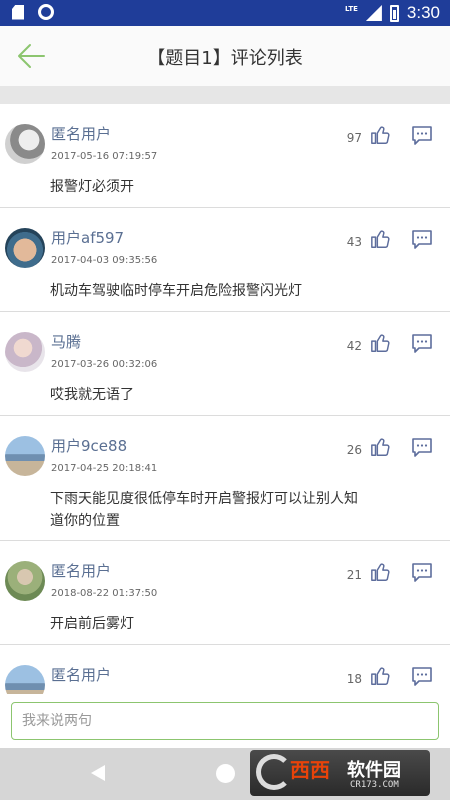 This screenshot has width=450, height=800. What do you see at coordinates (374, 770) in the screenshot?
I see `watermark-name-2: 软件园` at bounding box center [374, 770].